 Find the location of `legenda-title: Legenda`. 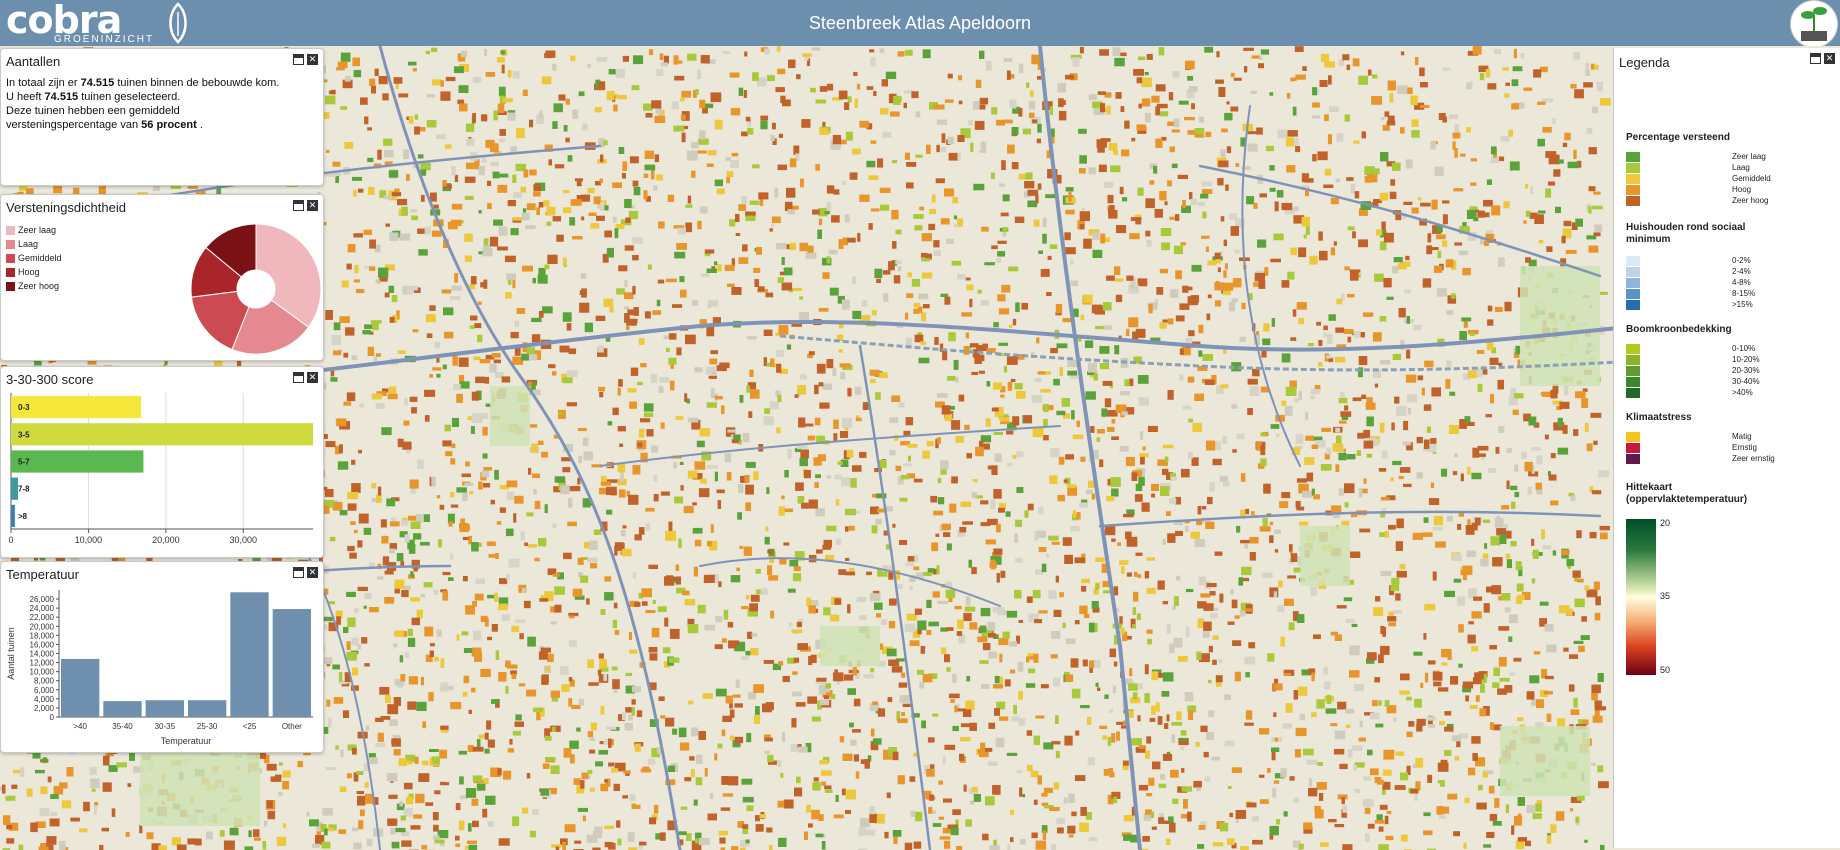

legenda-title: Legenda is located at coordinates (1644, 62).